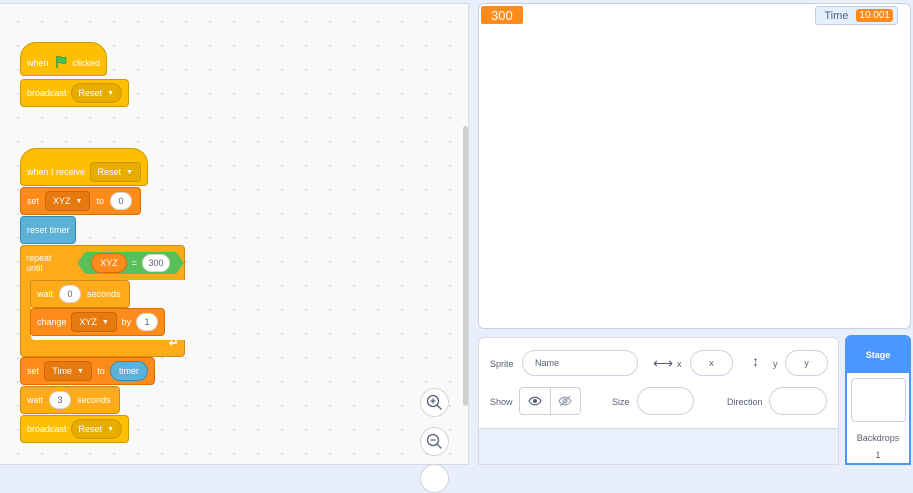  Describe the element at coordinates (134, 263) in the screenshot. I see `equals-sign: =` at that location.